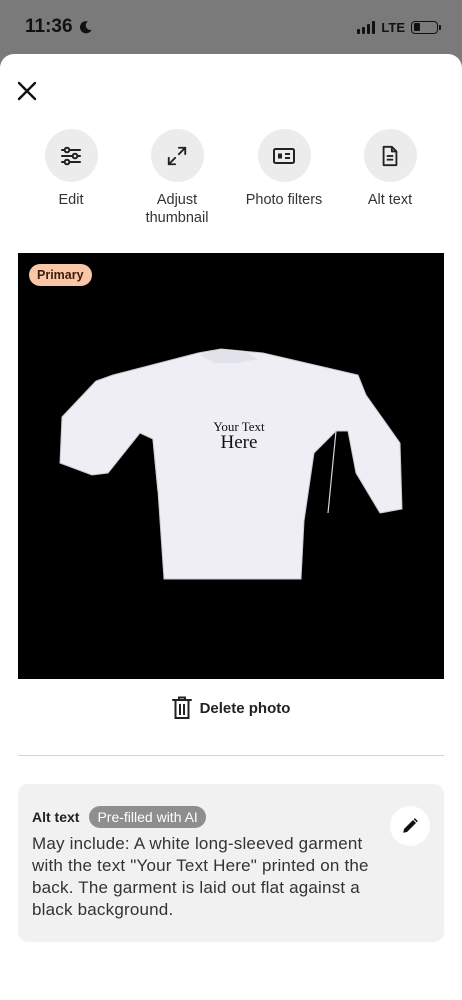 The width and height of the screenshot is (462, 1000). What do you see at coordinates (390, 155) in the screenshot?
I see `document-icon` at bounding box center [390, 155].